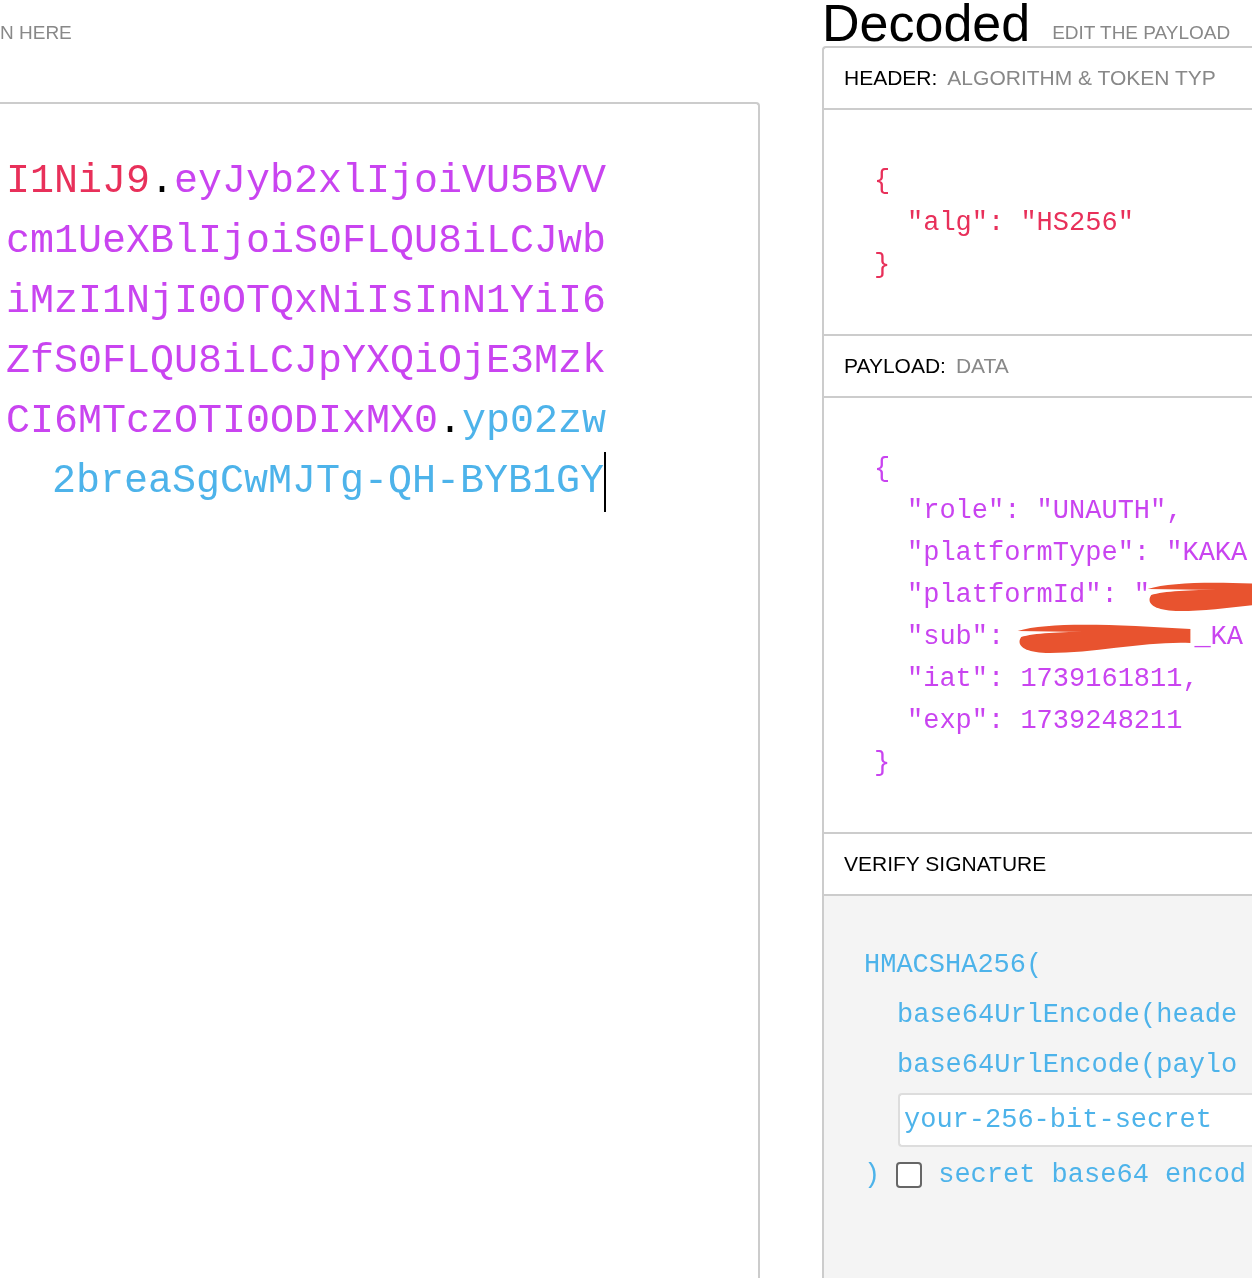 This screenshot has height=1278, width=1252. Describe the element at coordinates (1077, 553) in the screenshot. I see `code-line: "platformType": "KAKA` at that location.